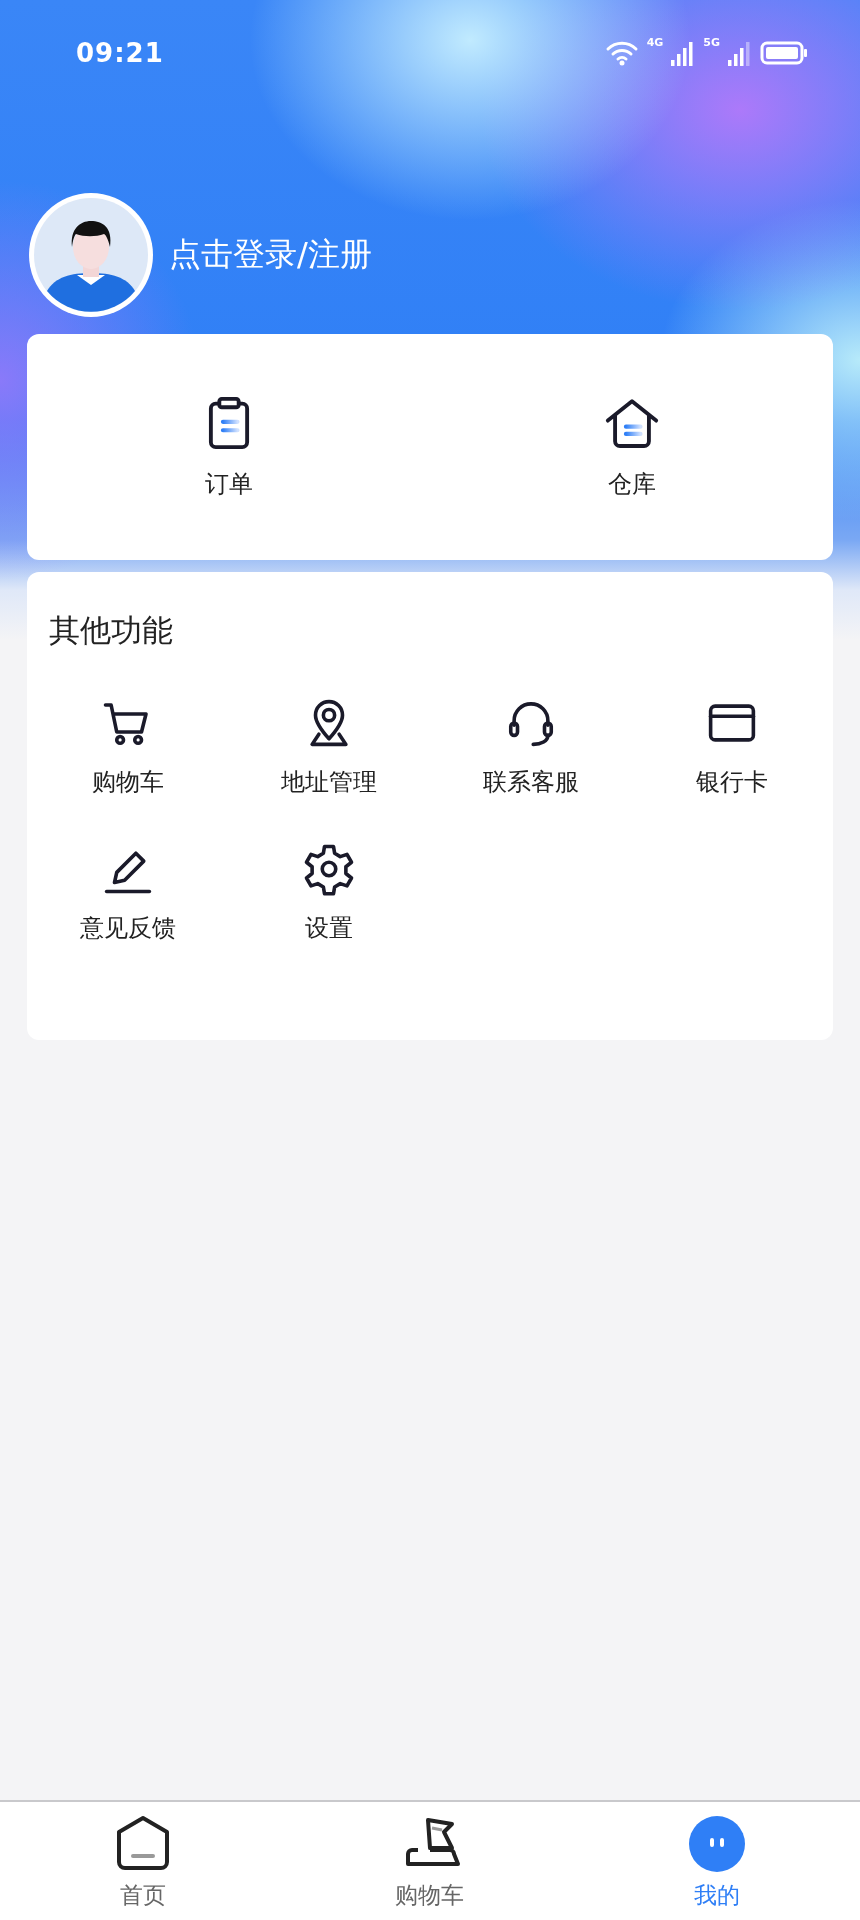 Image resolution: width=860 pixels, height=1920 pixels. What do you see at coordinates (711, 42) in the screenshot?
I see `network-type: 5G` at bounding box center [711, 42].